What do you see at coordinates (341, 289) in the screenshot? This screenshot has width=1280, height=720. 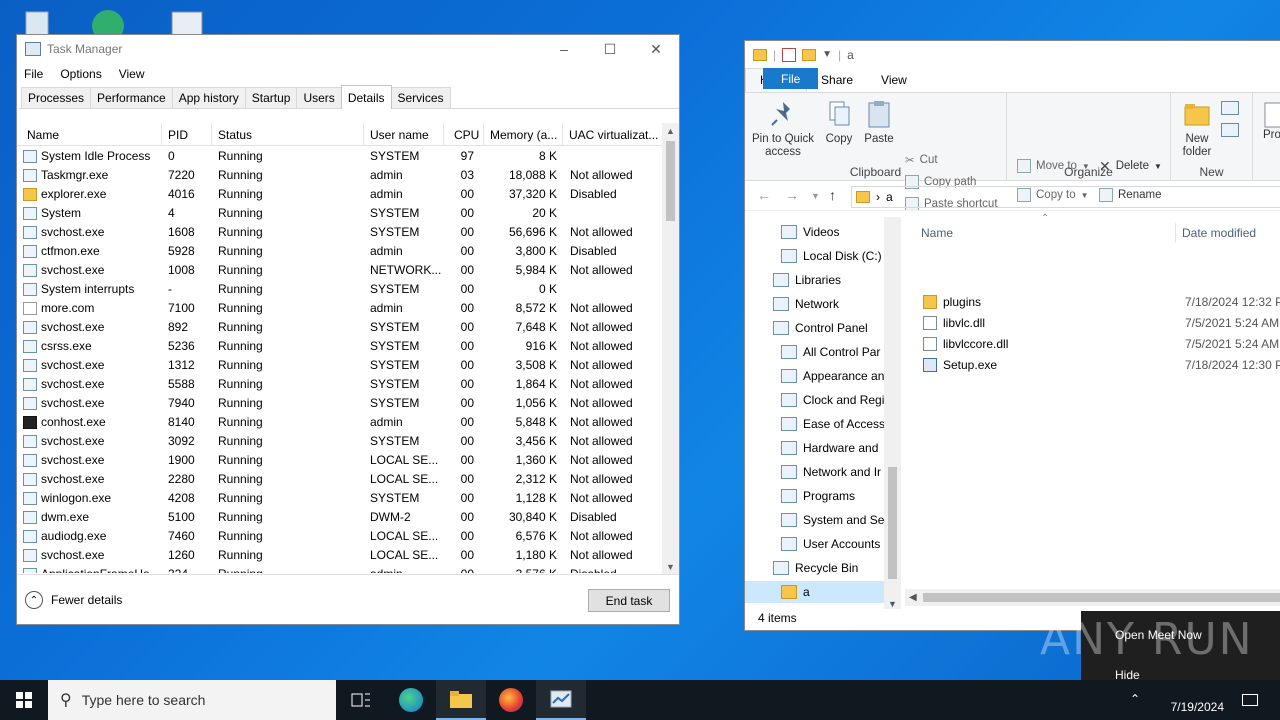 I see `table-row: System interrupts - Running SYSTEM 00 0 K` at bounding box center [341, 289].